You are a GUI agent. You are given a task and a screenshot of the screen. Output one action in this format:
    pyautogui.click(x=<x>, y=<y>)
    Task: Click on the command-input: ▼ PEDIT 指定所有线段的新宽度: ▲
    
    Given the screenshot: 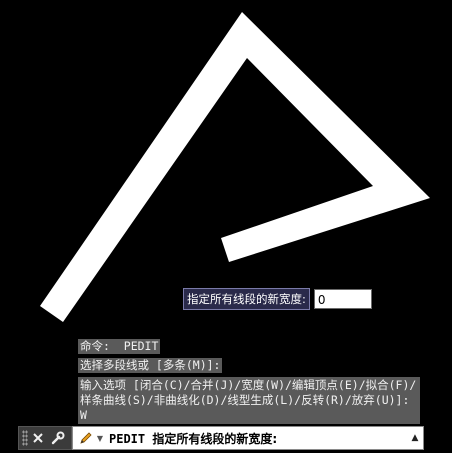 What is the action you would take?
    pyautogui.click(x=248, y=438)
    